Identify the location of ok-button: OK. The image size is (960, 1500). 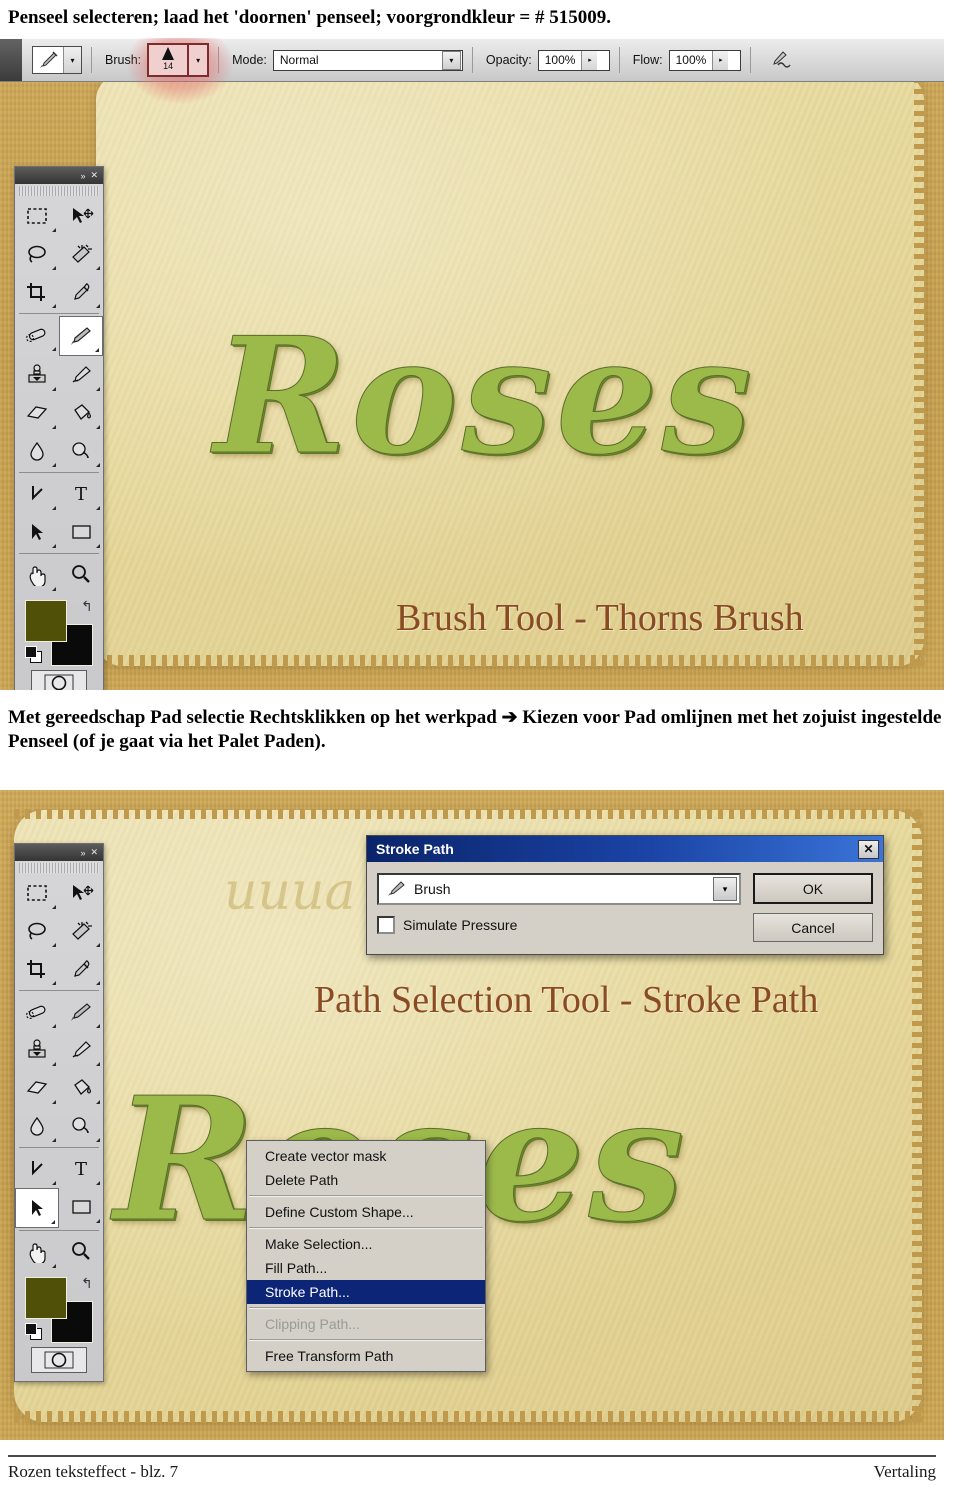
(813, 888).